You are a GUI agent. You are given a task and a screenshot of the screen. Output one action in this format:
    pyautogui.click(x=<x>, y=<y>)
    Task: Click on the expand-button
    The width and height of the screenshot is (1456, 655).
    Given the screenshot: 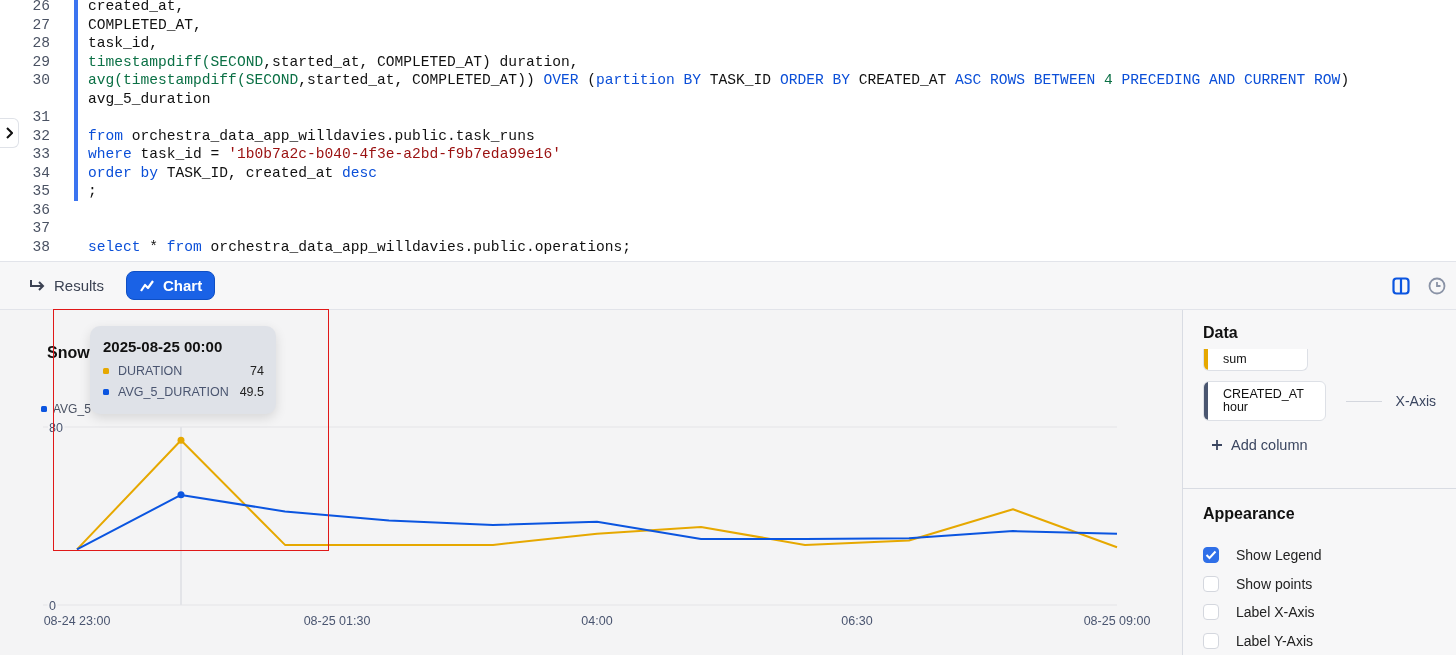 What is the action you would take?
    pyautogui.click(x=9, y=133)
    